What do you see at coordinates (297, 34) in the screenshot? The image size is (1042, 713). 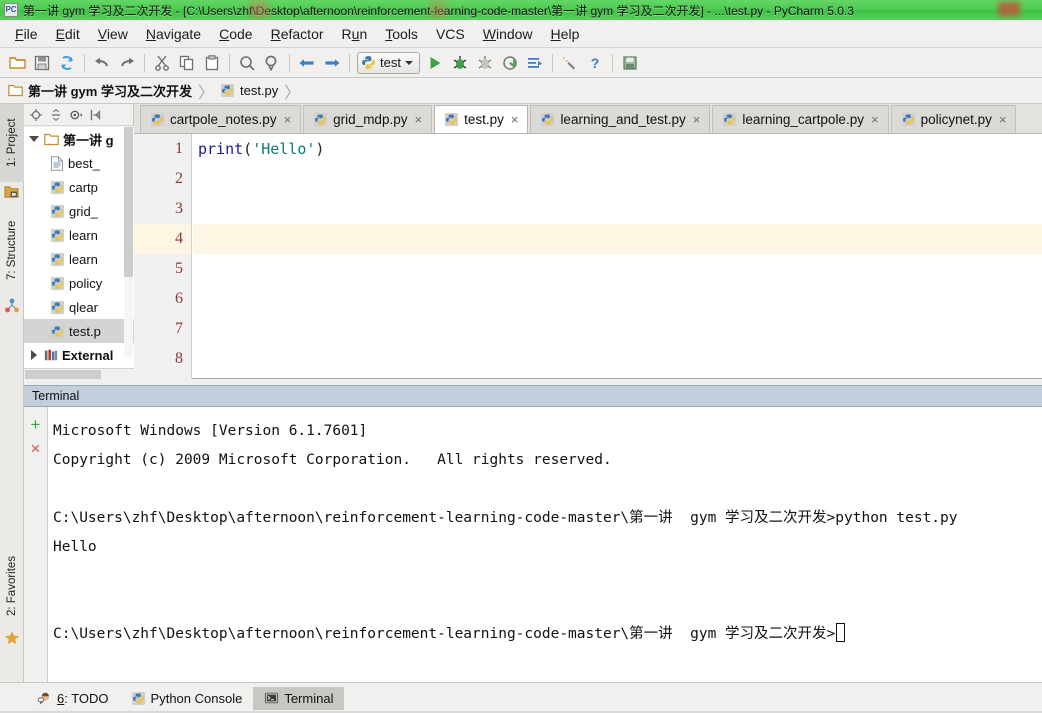 I see `menu-refactor: Refactor` at bounding box center [297, 34].